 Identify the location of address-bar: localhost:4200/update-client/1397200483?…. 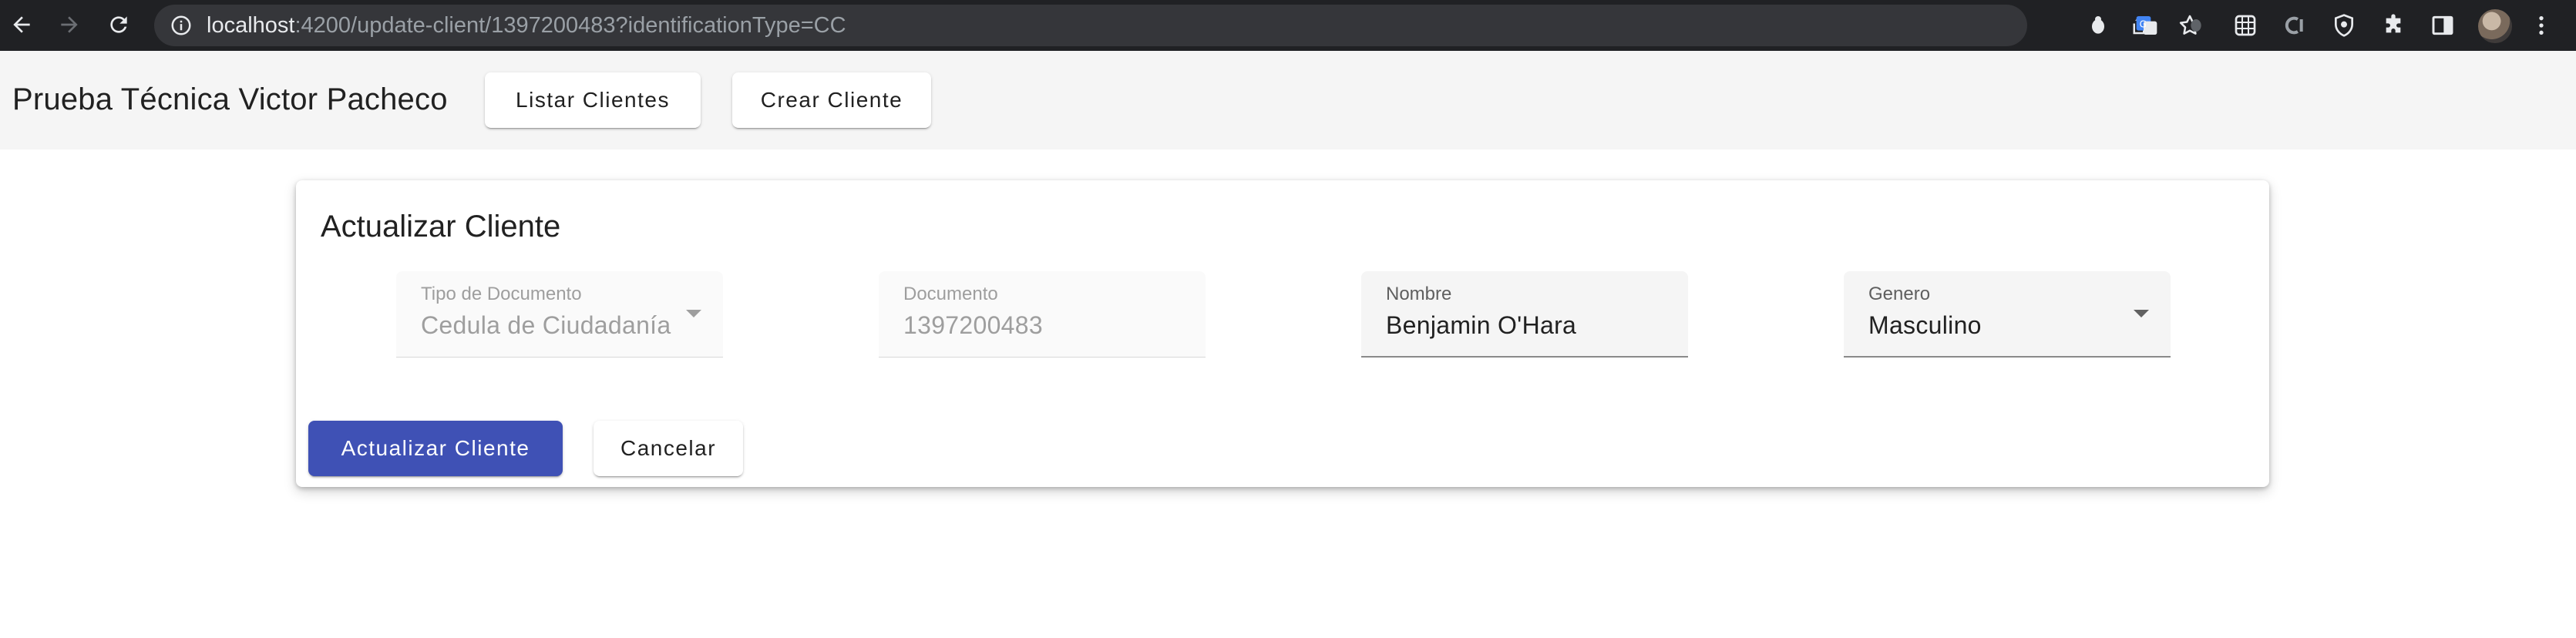
(1177, 25).